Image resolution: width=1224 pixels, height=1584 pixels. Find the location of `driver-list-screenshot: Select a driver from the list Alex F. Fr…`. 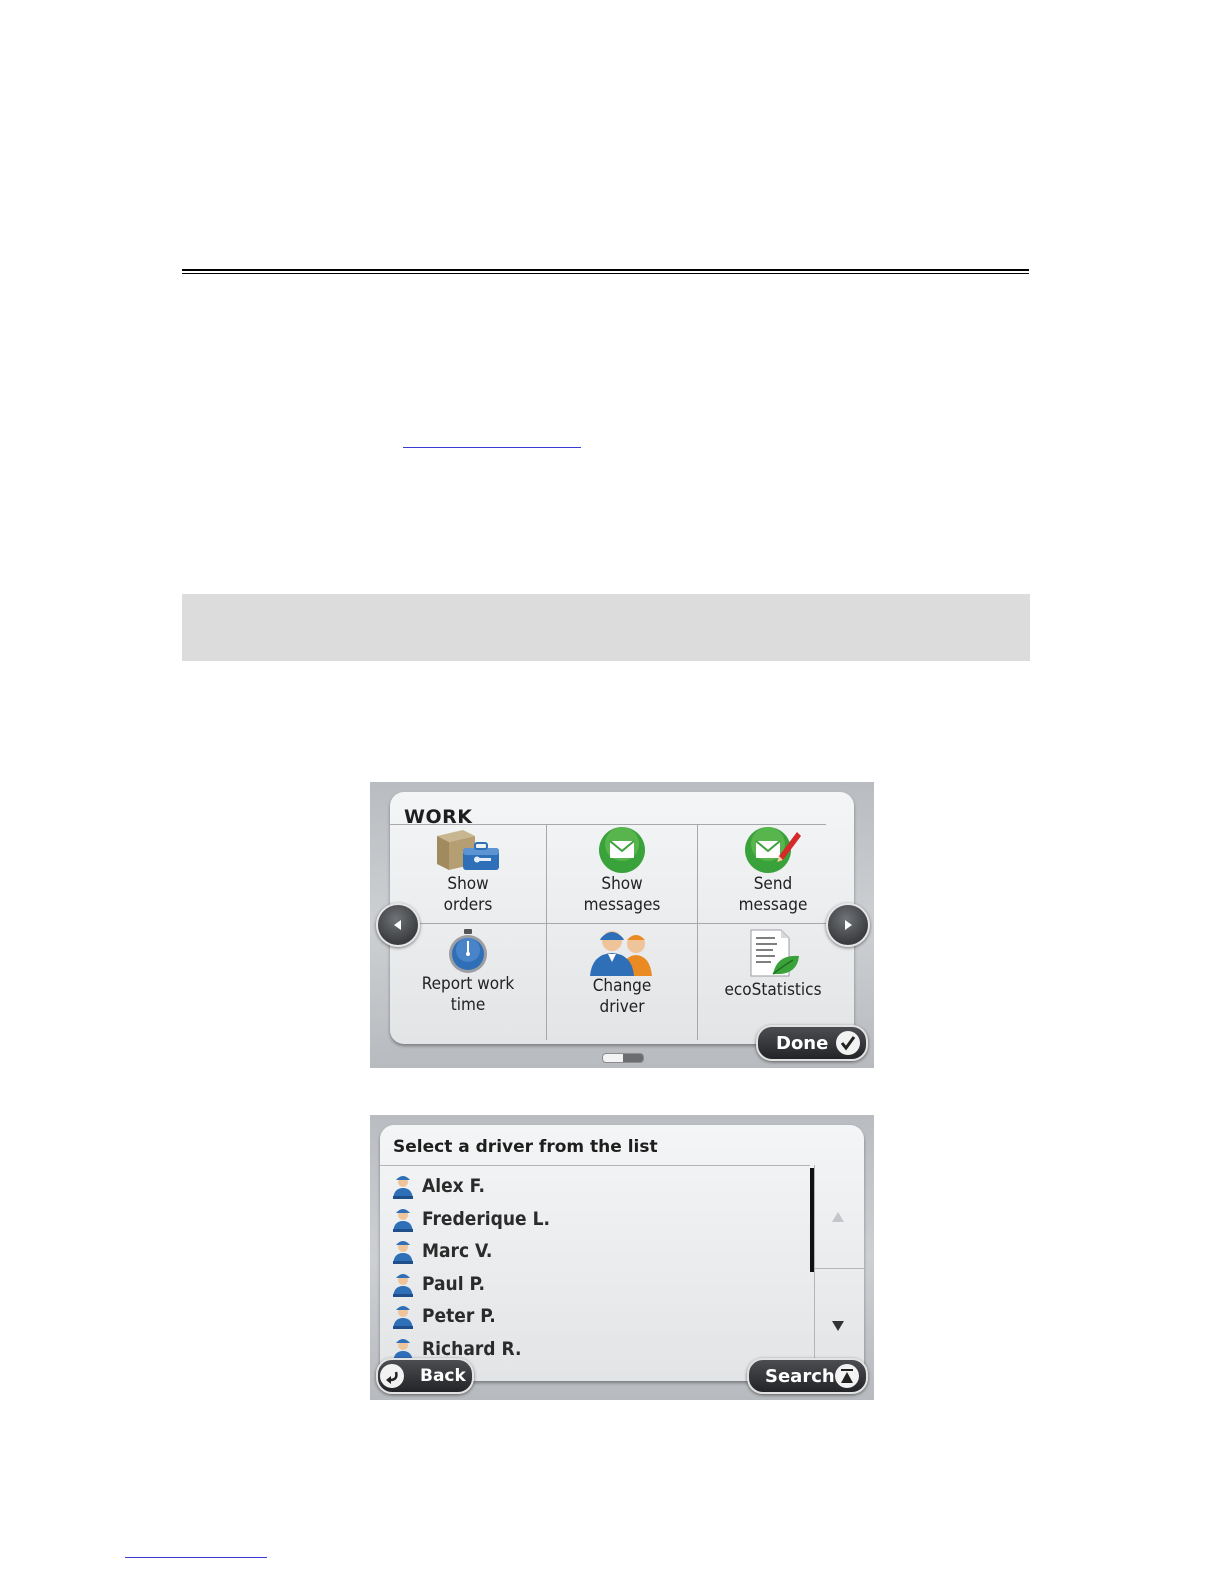

driver-list-screenshot: Select a driver from the list Alex F. Fr… is located at coordinates (622, 1257).